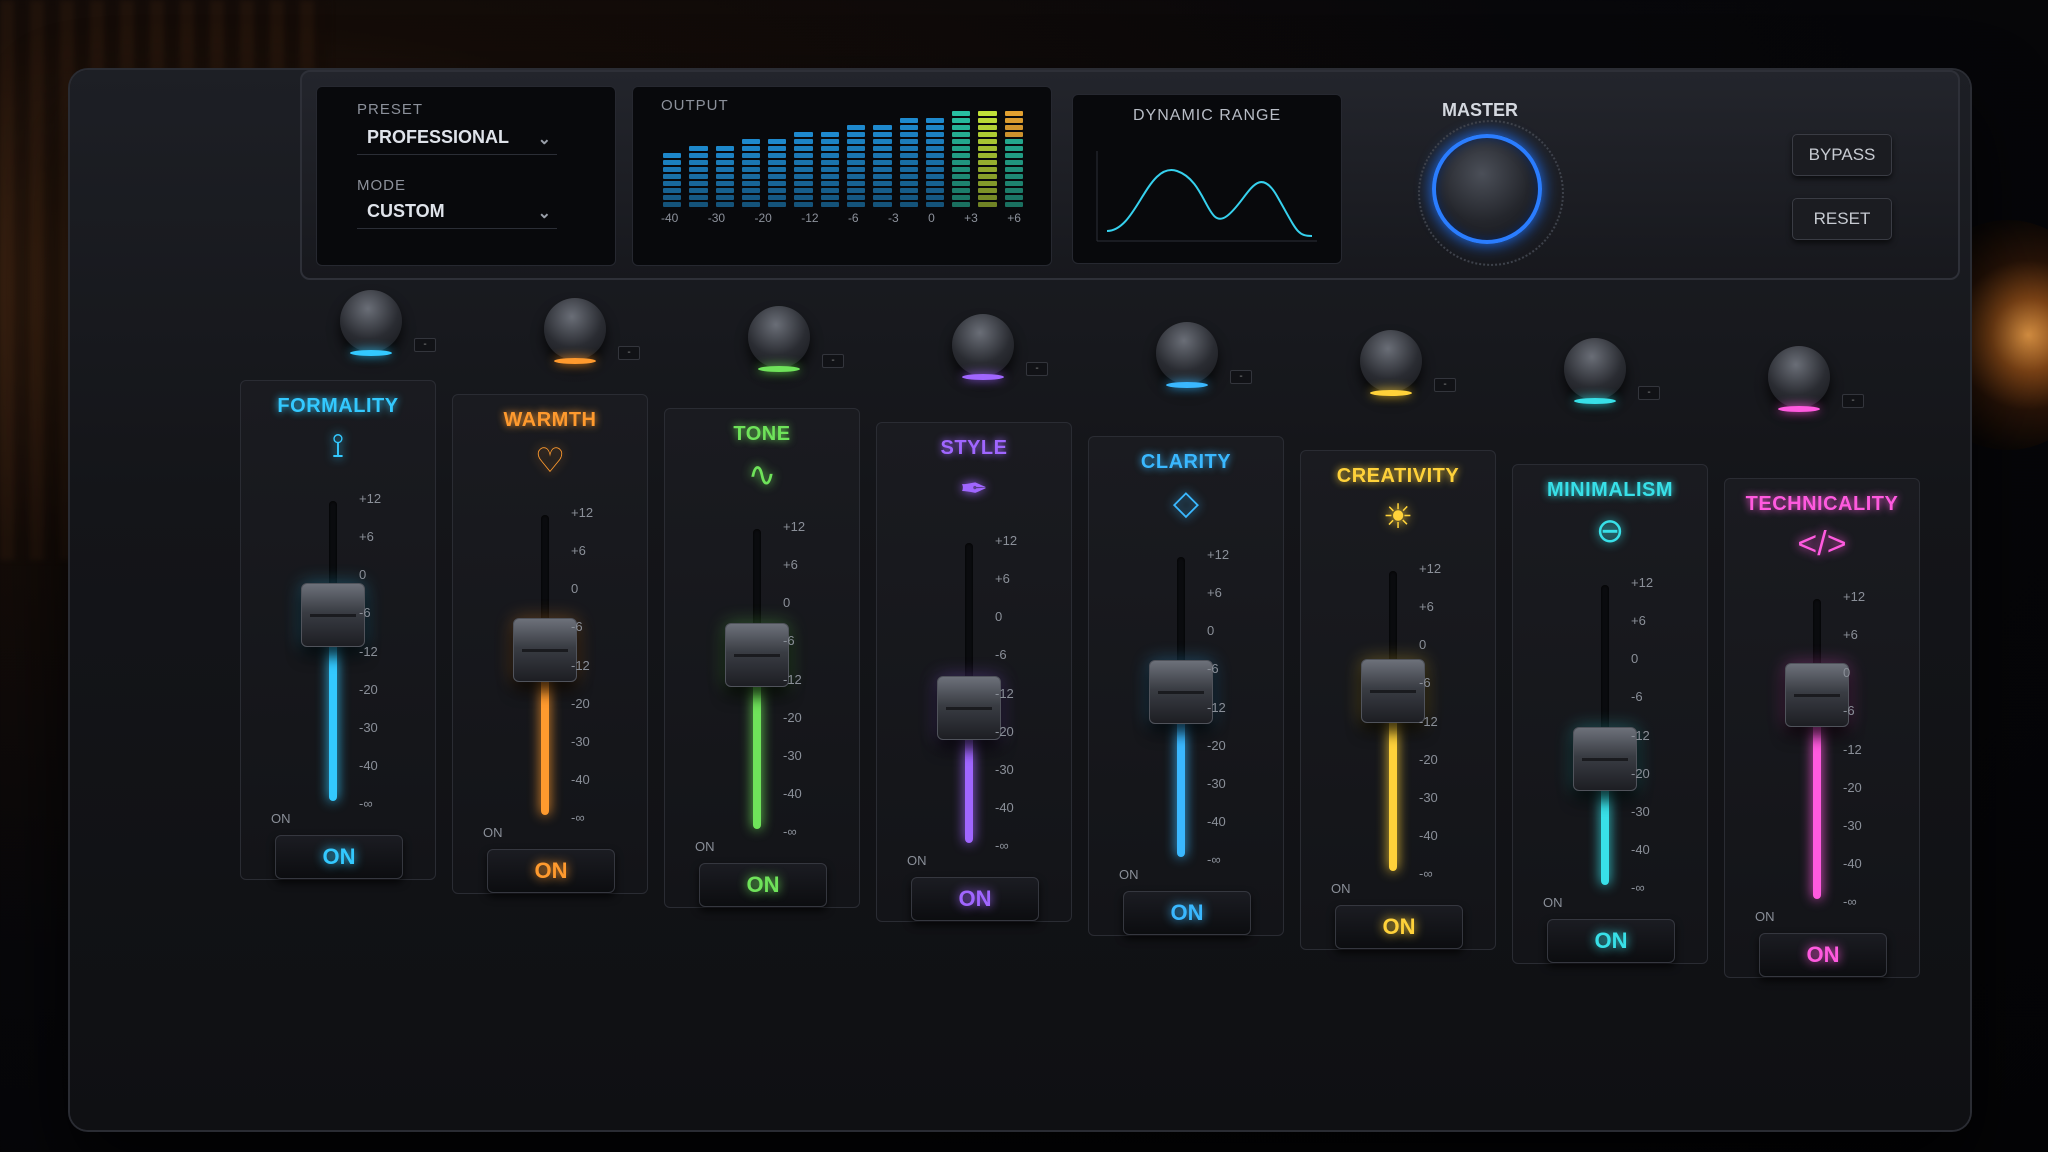  What do you see at coordinates (1004, 693) in the screenshot?
I see `fader-scale-label: -12` at bounding box center [1004, 693].